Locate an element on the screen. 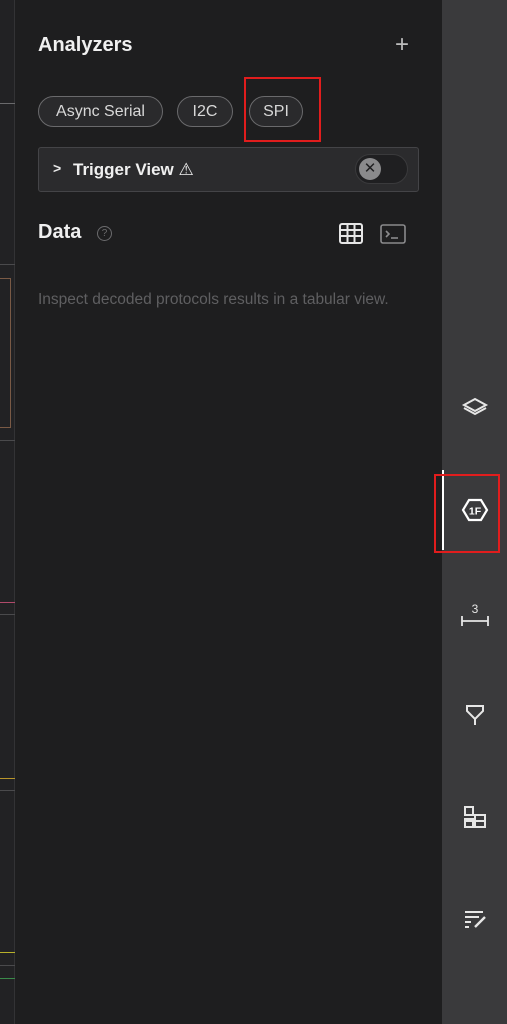  help-icon: ? is located at coordinates (104, 233).